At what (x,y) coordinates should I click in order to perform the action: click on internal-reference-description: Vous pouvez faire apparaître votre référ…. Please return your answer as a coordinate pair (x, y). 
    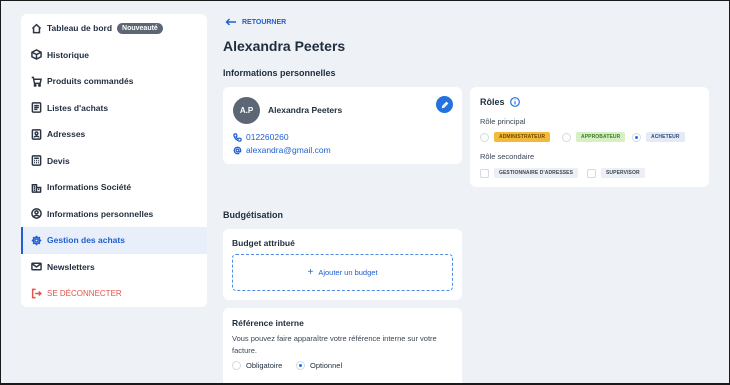
    Looking at the image, I should click on (334, 344).